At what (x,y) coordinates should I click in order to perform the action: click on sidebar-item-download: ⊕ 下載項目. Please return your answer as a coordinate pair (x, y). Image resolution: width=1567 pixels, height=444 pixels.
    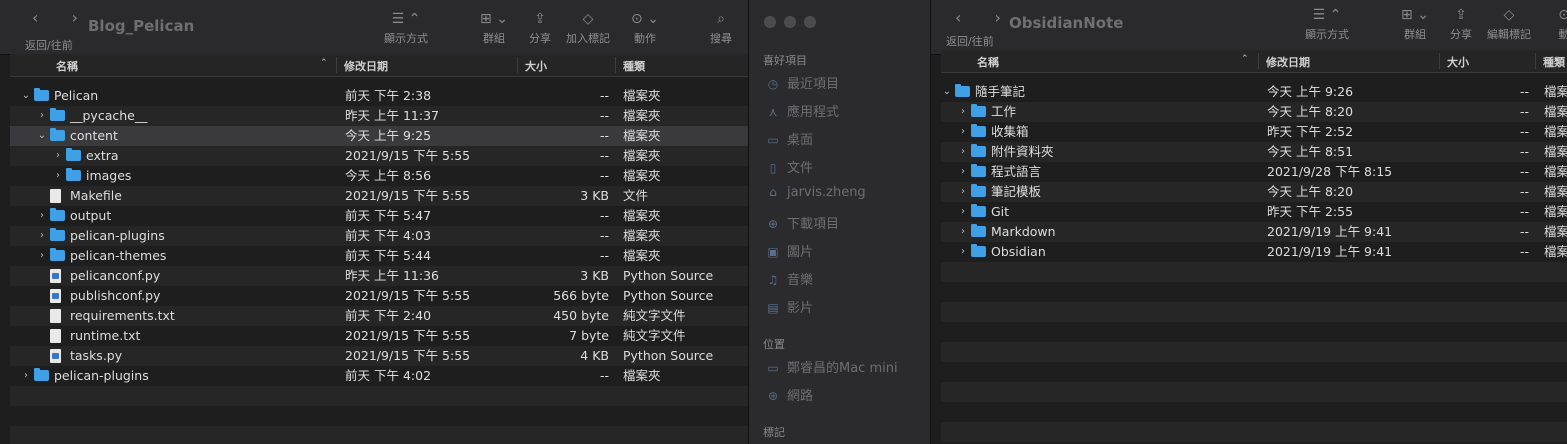
    Looking at the image, I should click on (802, 222).